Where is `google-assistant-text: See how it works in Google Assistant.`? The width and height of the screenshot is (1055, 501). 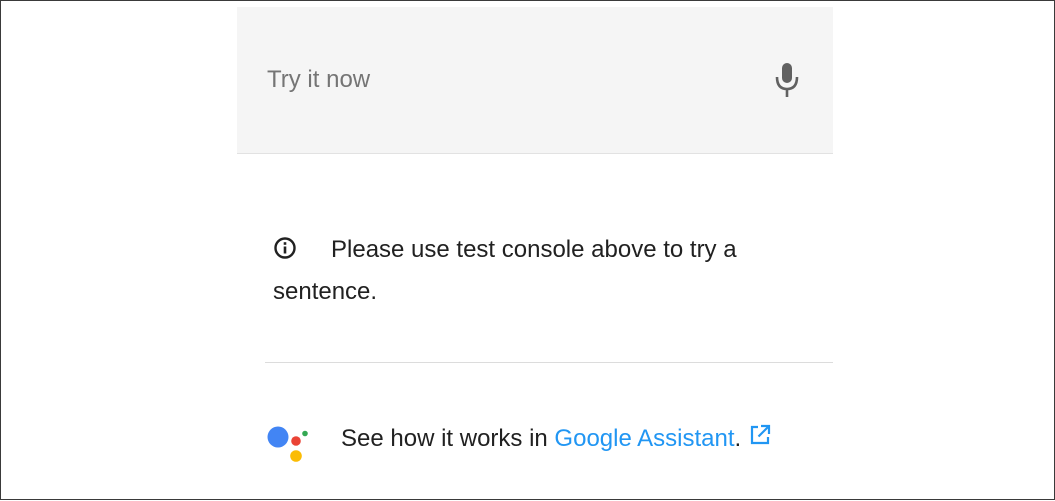 google-assistant-text: See how it works in Google Assistant. is located at coordinates (556, 439).